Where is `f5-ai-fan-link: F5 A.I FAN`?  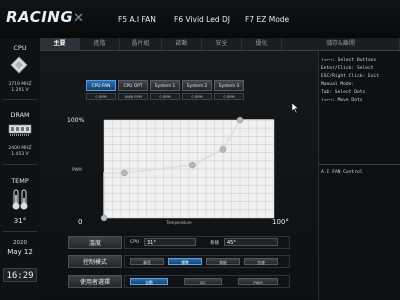
f5-ai-fan-link: F5 A.I FAN is located at coordinates (137, 19).